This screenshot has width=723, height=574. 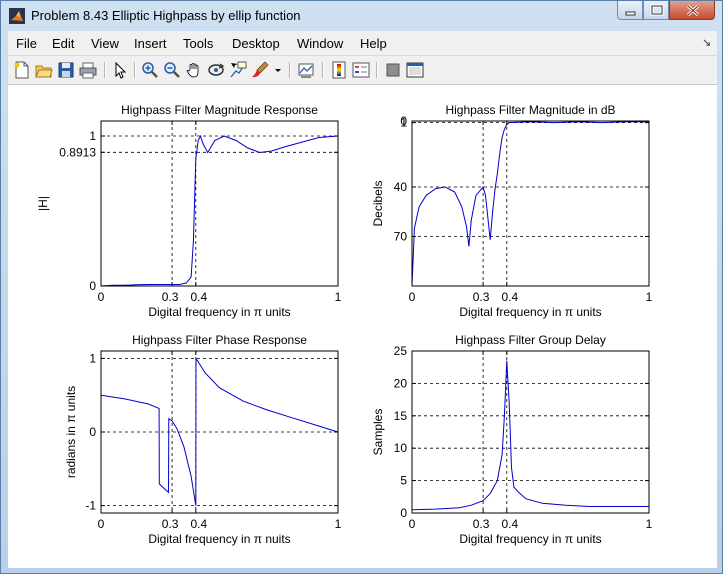 I want to click on chart-title: Highpass Filter Phase Response, so click(x=219, y=340).